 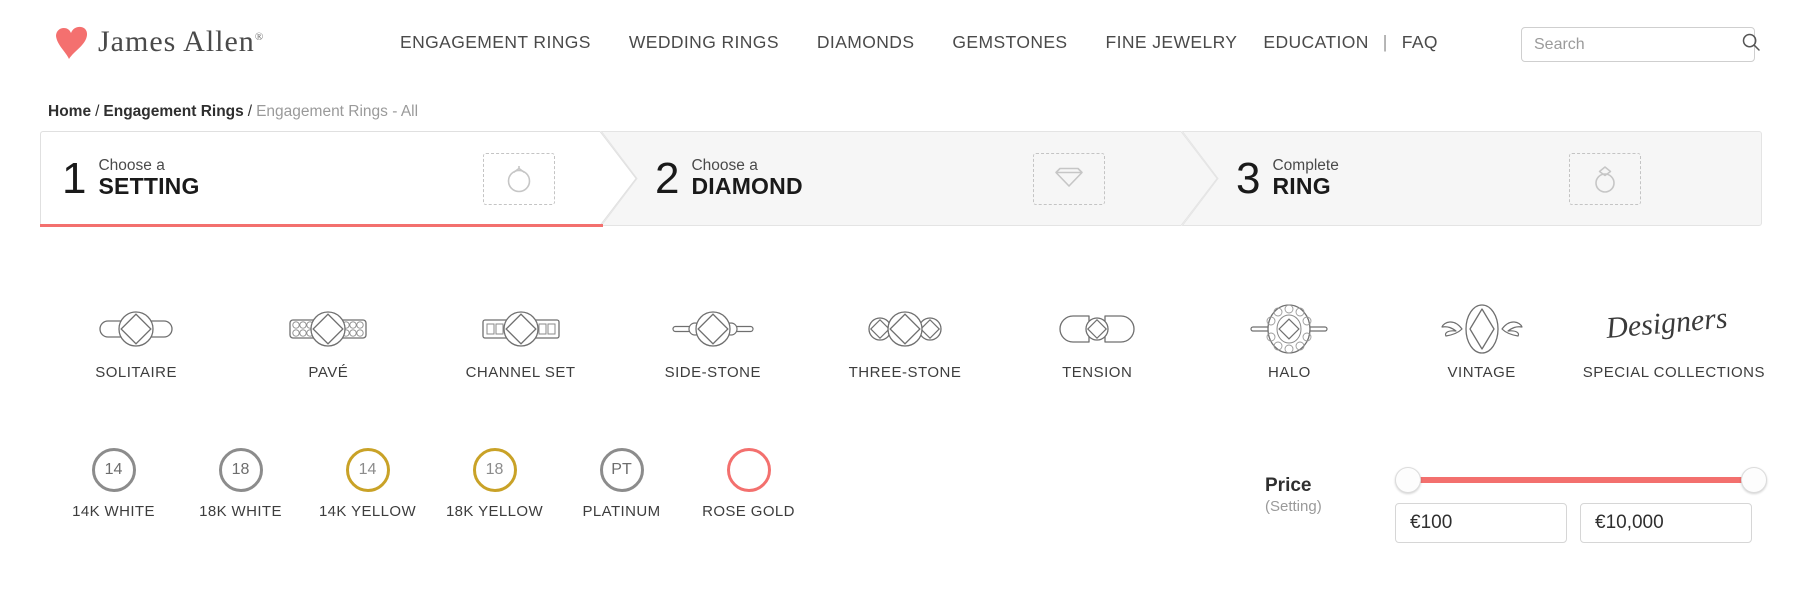 I want to click on tension-ring-icon, so click(x=1097, y=328).